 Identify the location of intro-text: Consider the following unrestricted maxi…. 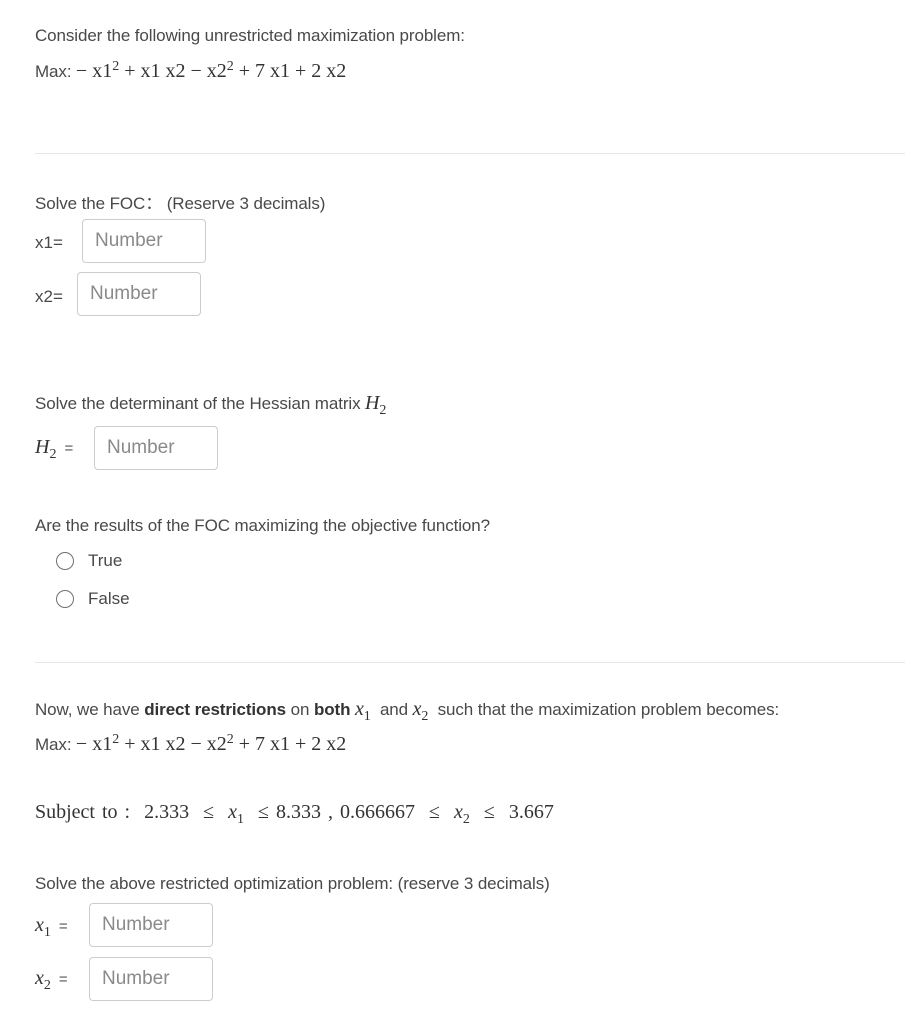
(250, 35).